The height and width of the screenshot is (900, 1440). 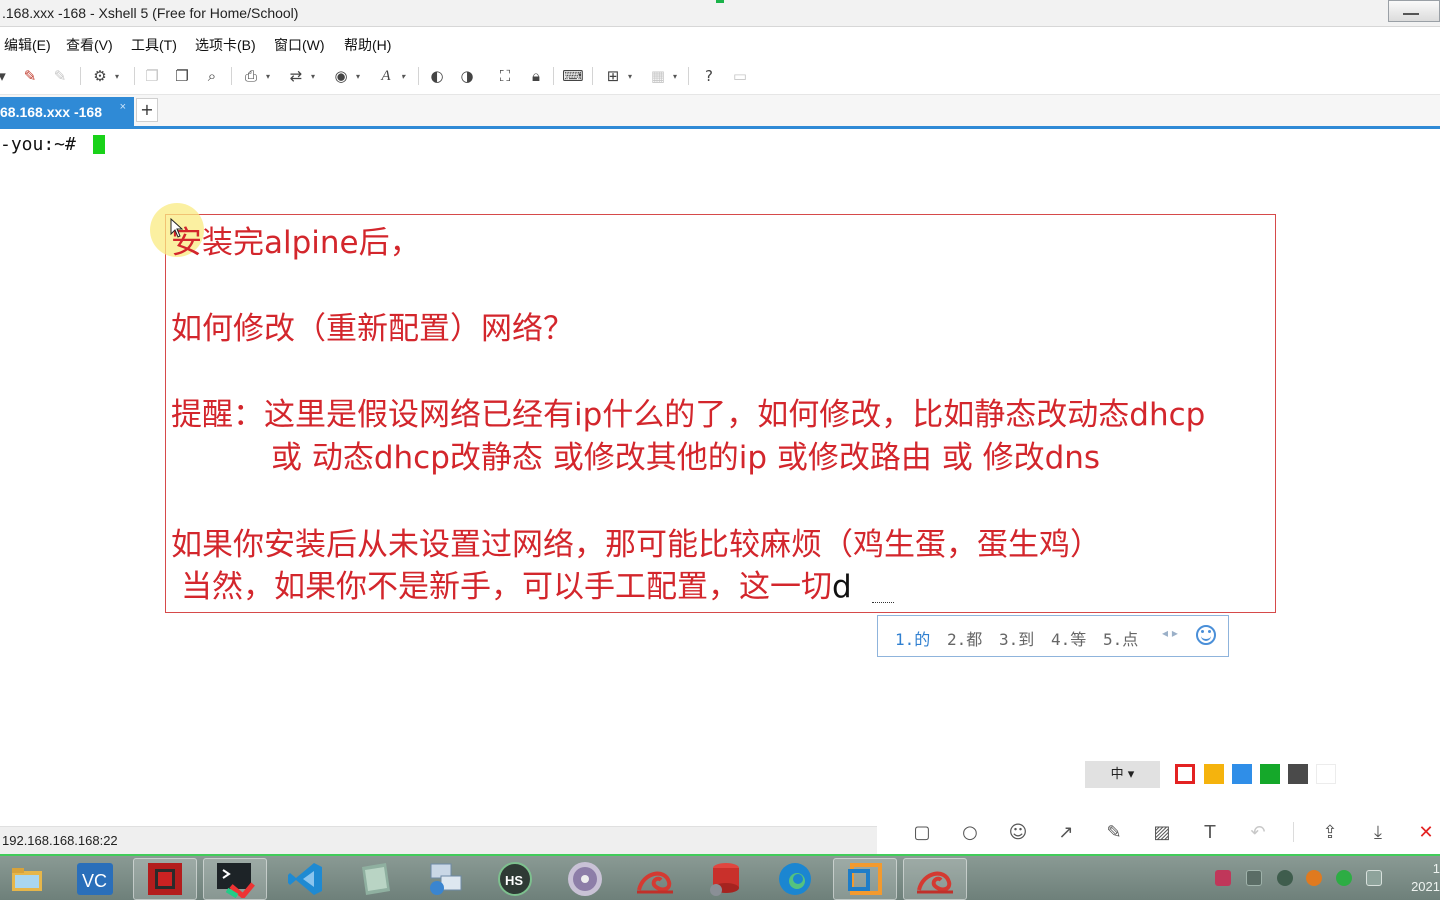 I want to click on xftp-icon: ◐, so click(x=437, y=76).